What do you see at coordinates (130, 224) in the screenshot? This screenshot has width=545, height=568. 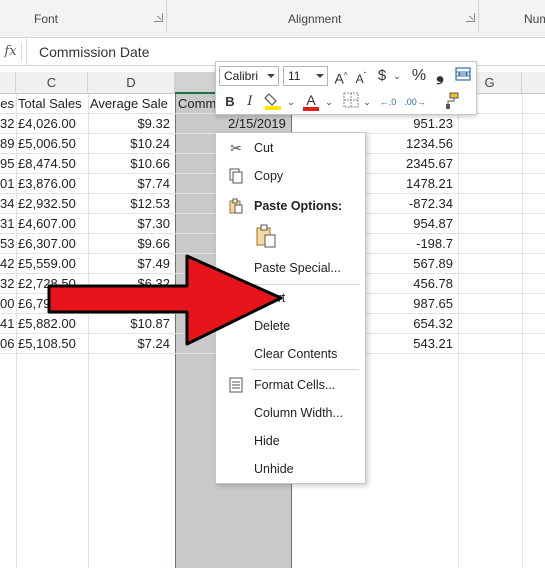 I see `cell-d7: $7.30` at bounding box center [130, 224].